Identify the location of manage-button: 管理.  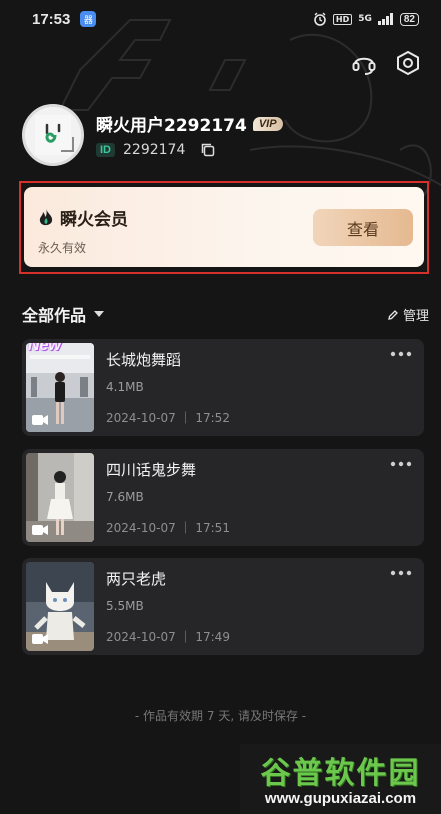
(408, 314).